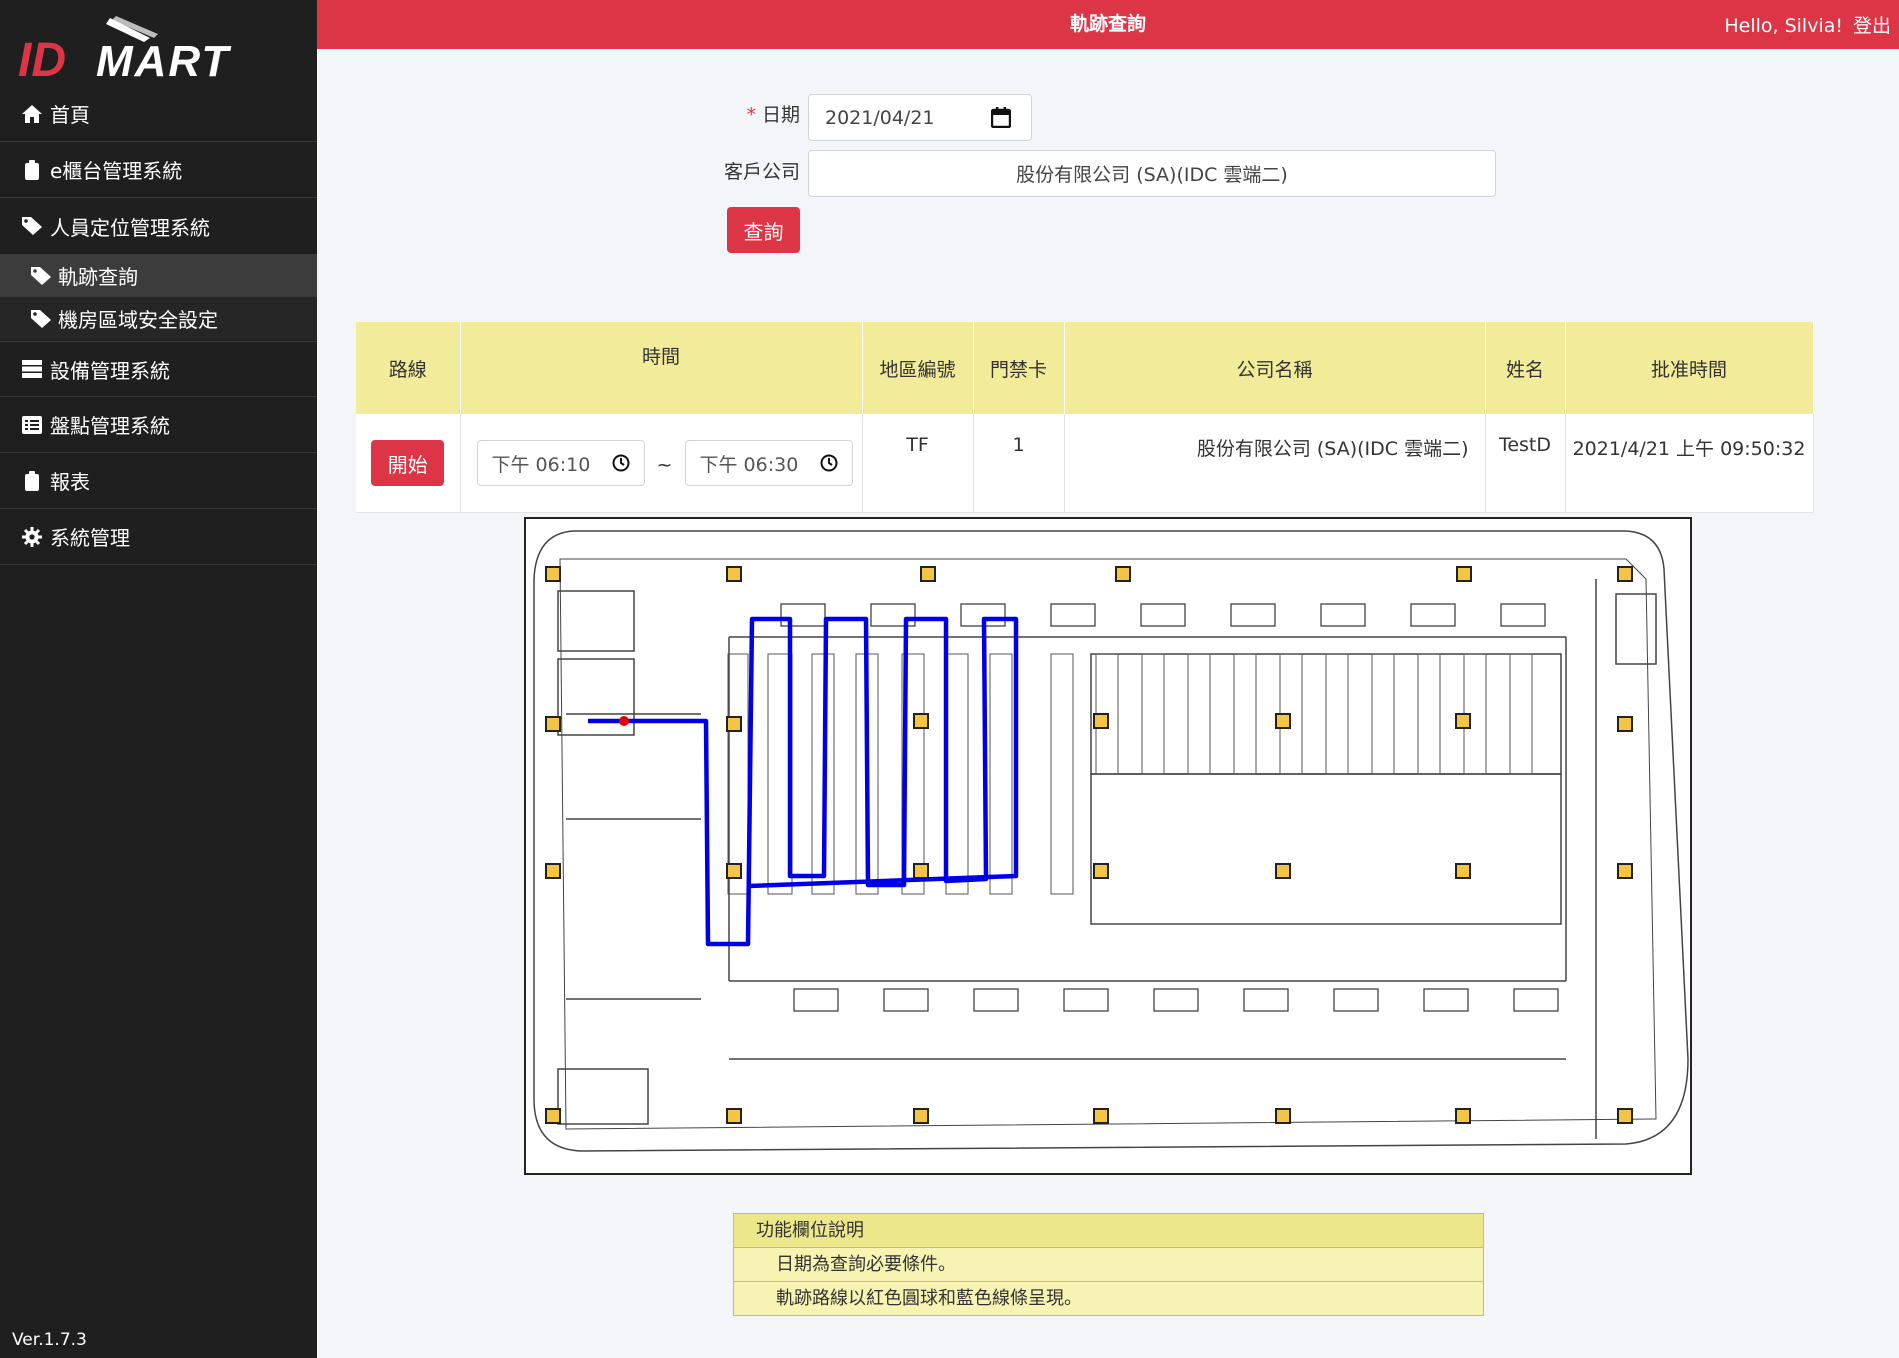  I want to click on sidebar-item-equipment: 設備管理系統, so click(158, 369).